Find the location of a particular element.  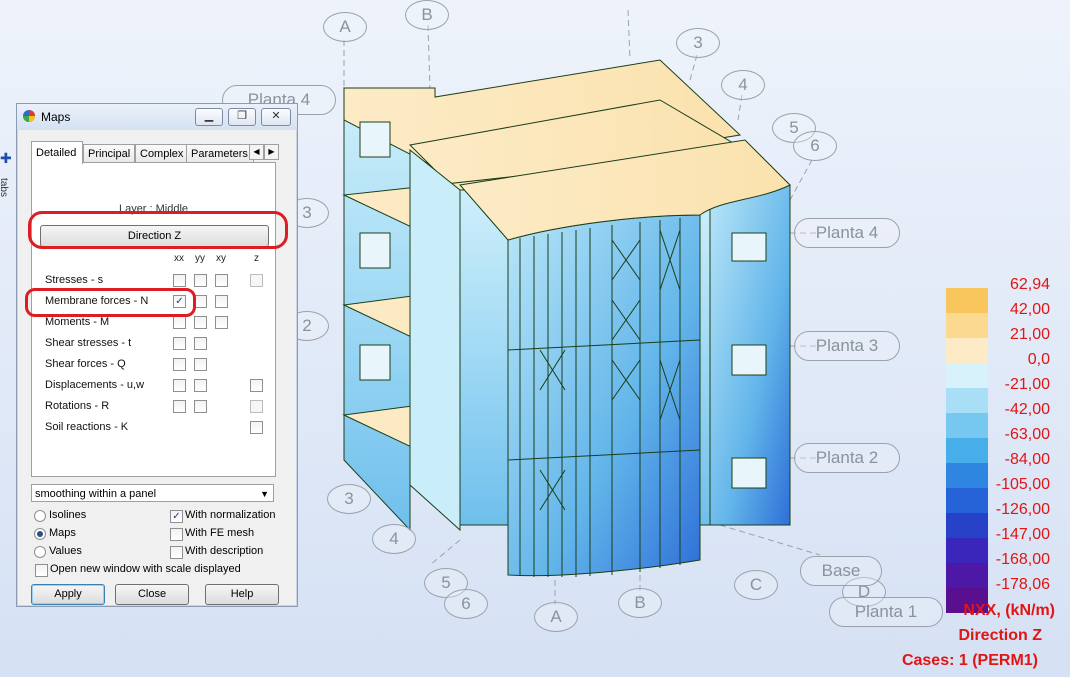

smoothing-dropdown: smoothing within a panel ▼ is located at coordinates (152, 493).